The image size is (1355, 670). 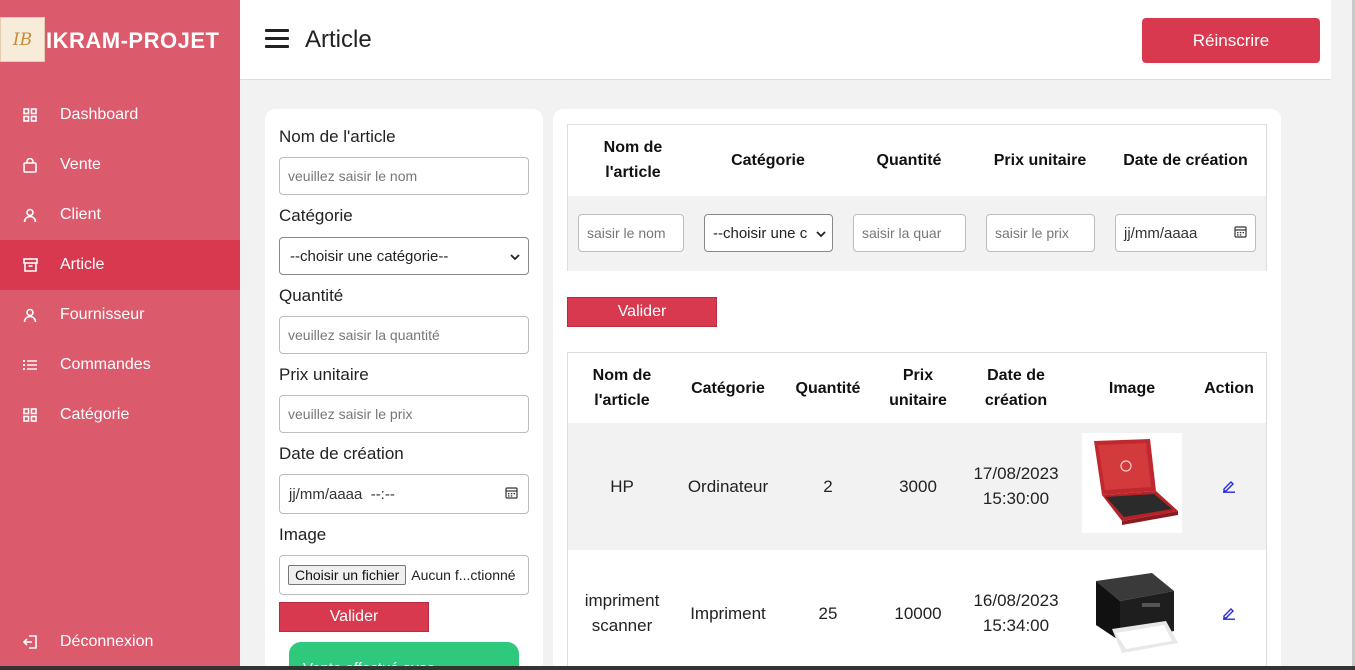 I want to click on logo: IB, so click(x=22, y=39).